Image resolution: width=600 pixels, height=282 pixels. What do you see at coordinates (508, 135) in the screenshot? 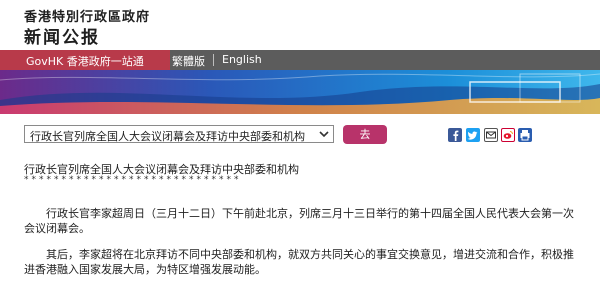
I see `weibo-icon` at bounding box center [508, 135].